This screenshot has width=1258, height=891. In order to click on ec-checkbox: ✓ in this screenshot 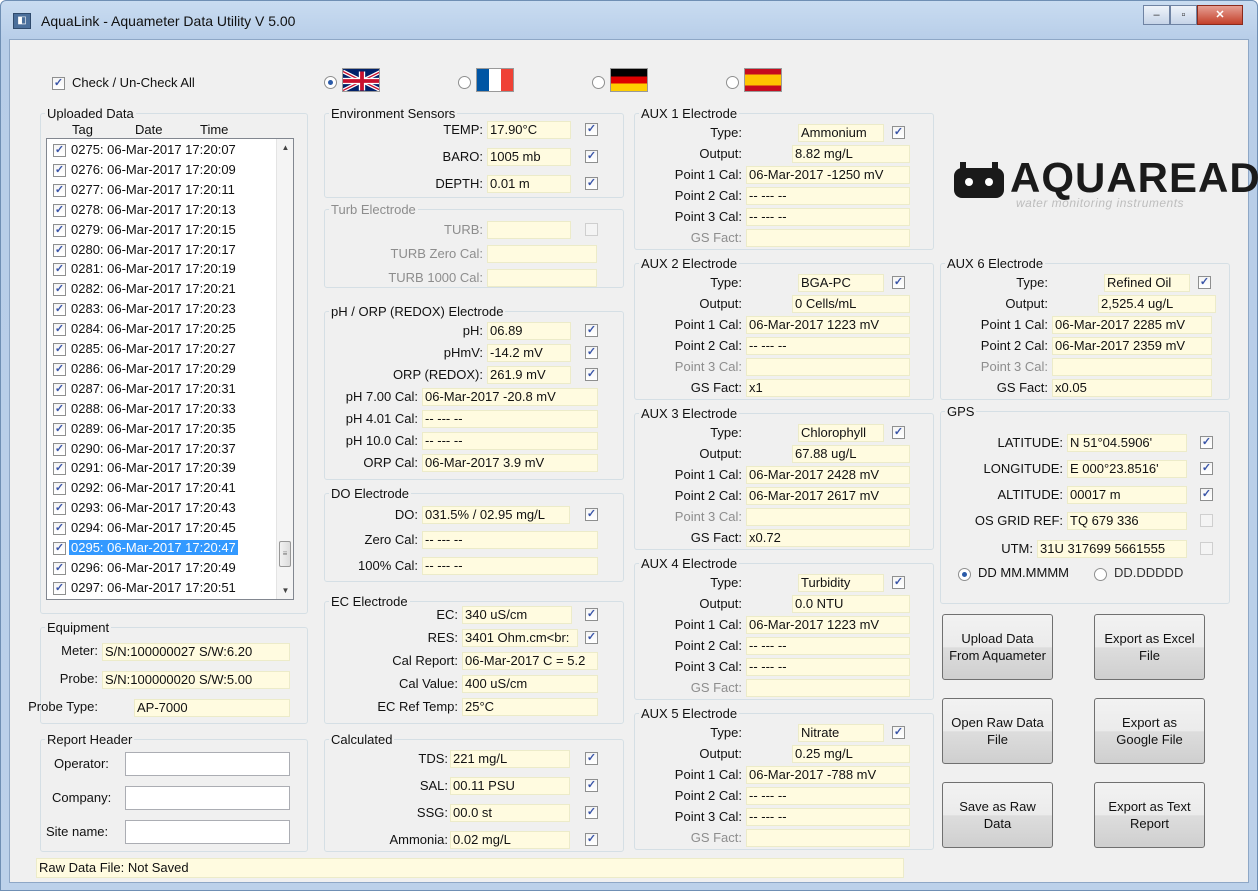, I will do `click(591, 614)`.